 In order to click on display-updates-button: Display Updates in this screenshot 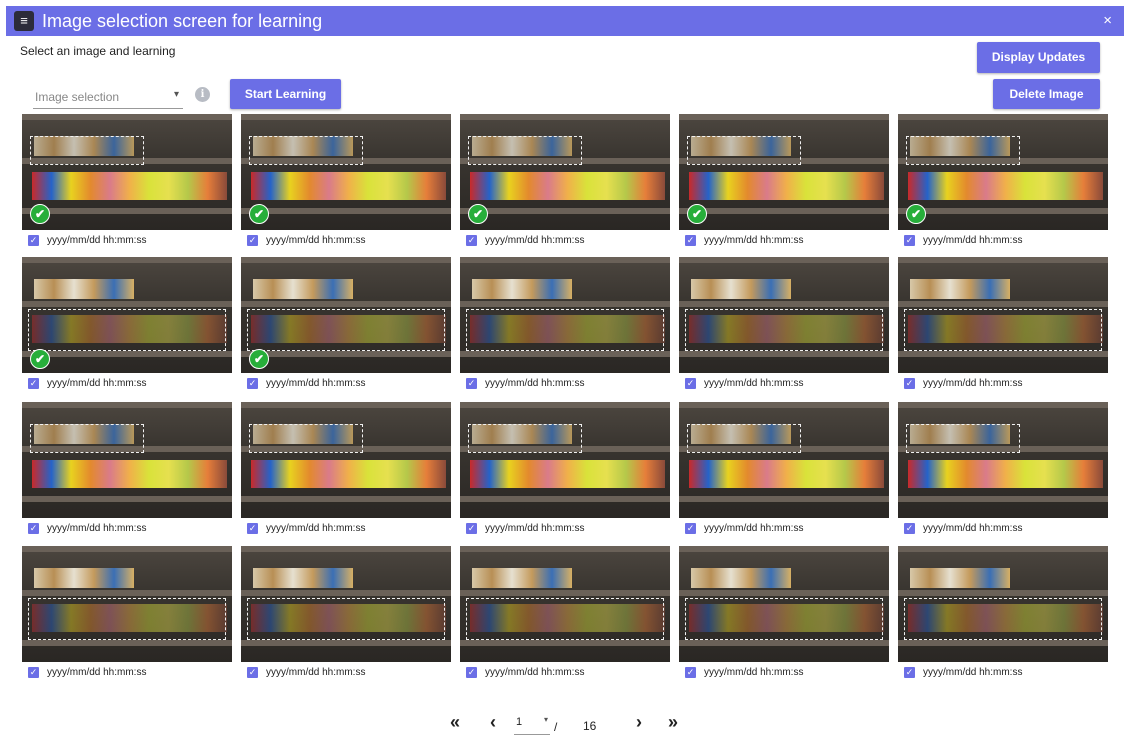, I will do `click(1038, 57)`.